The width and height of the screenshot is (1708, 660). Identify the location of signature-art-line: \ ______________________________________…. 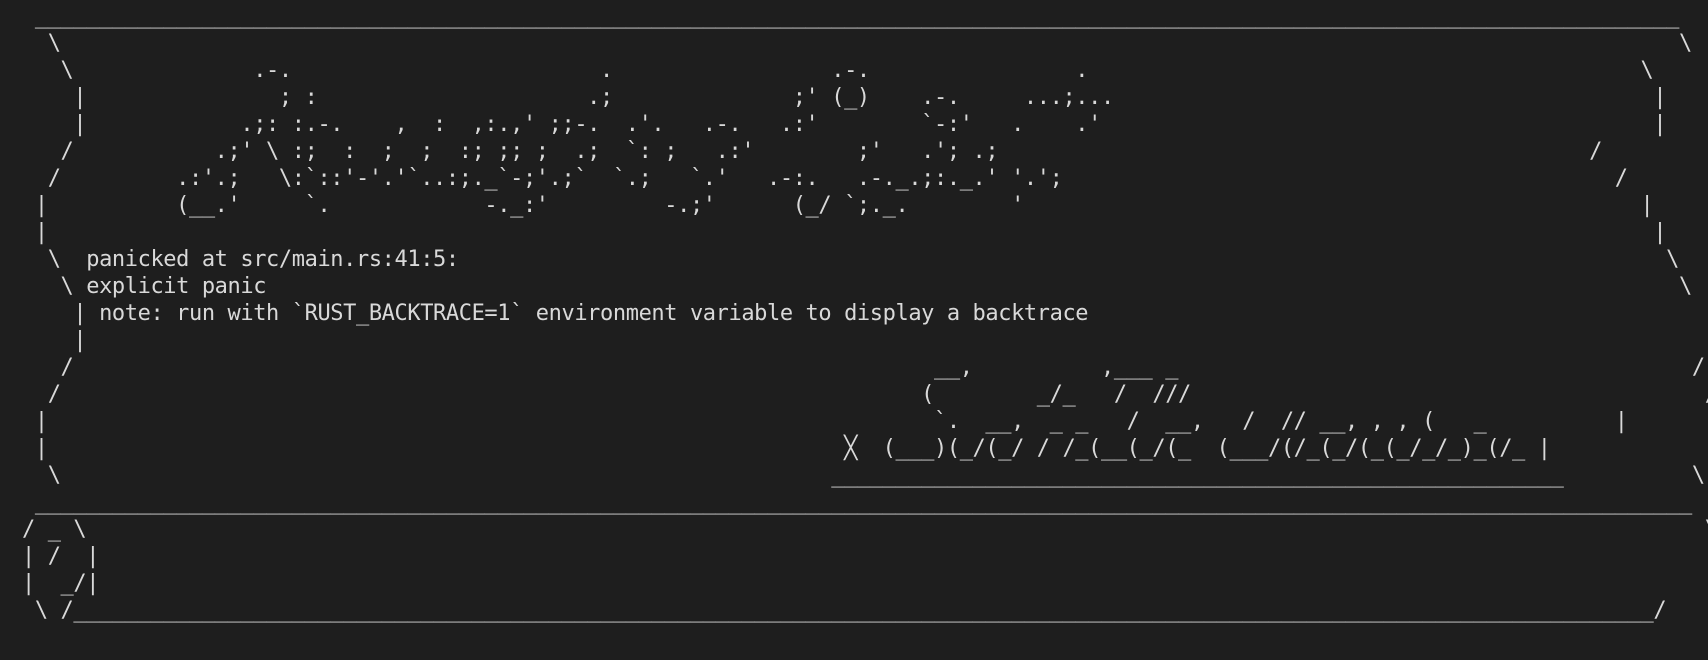
(863, 475).